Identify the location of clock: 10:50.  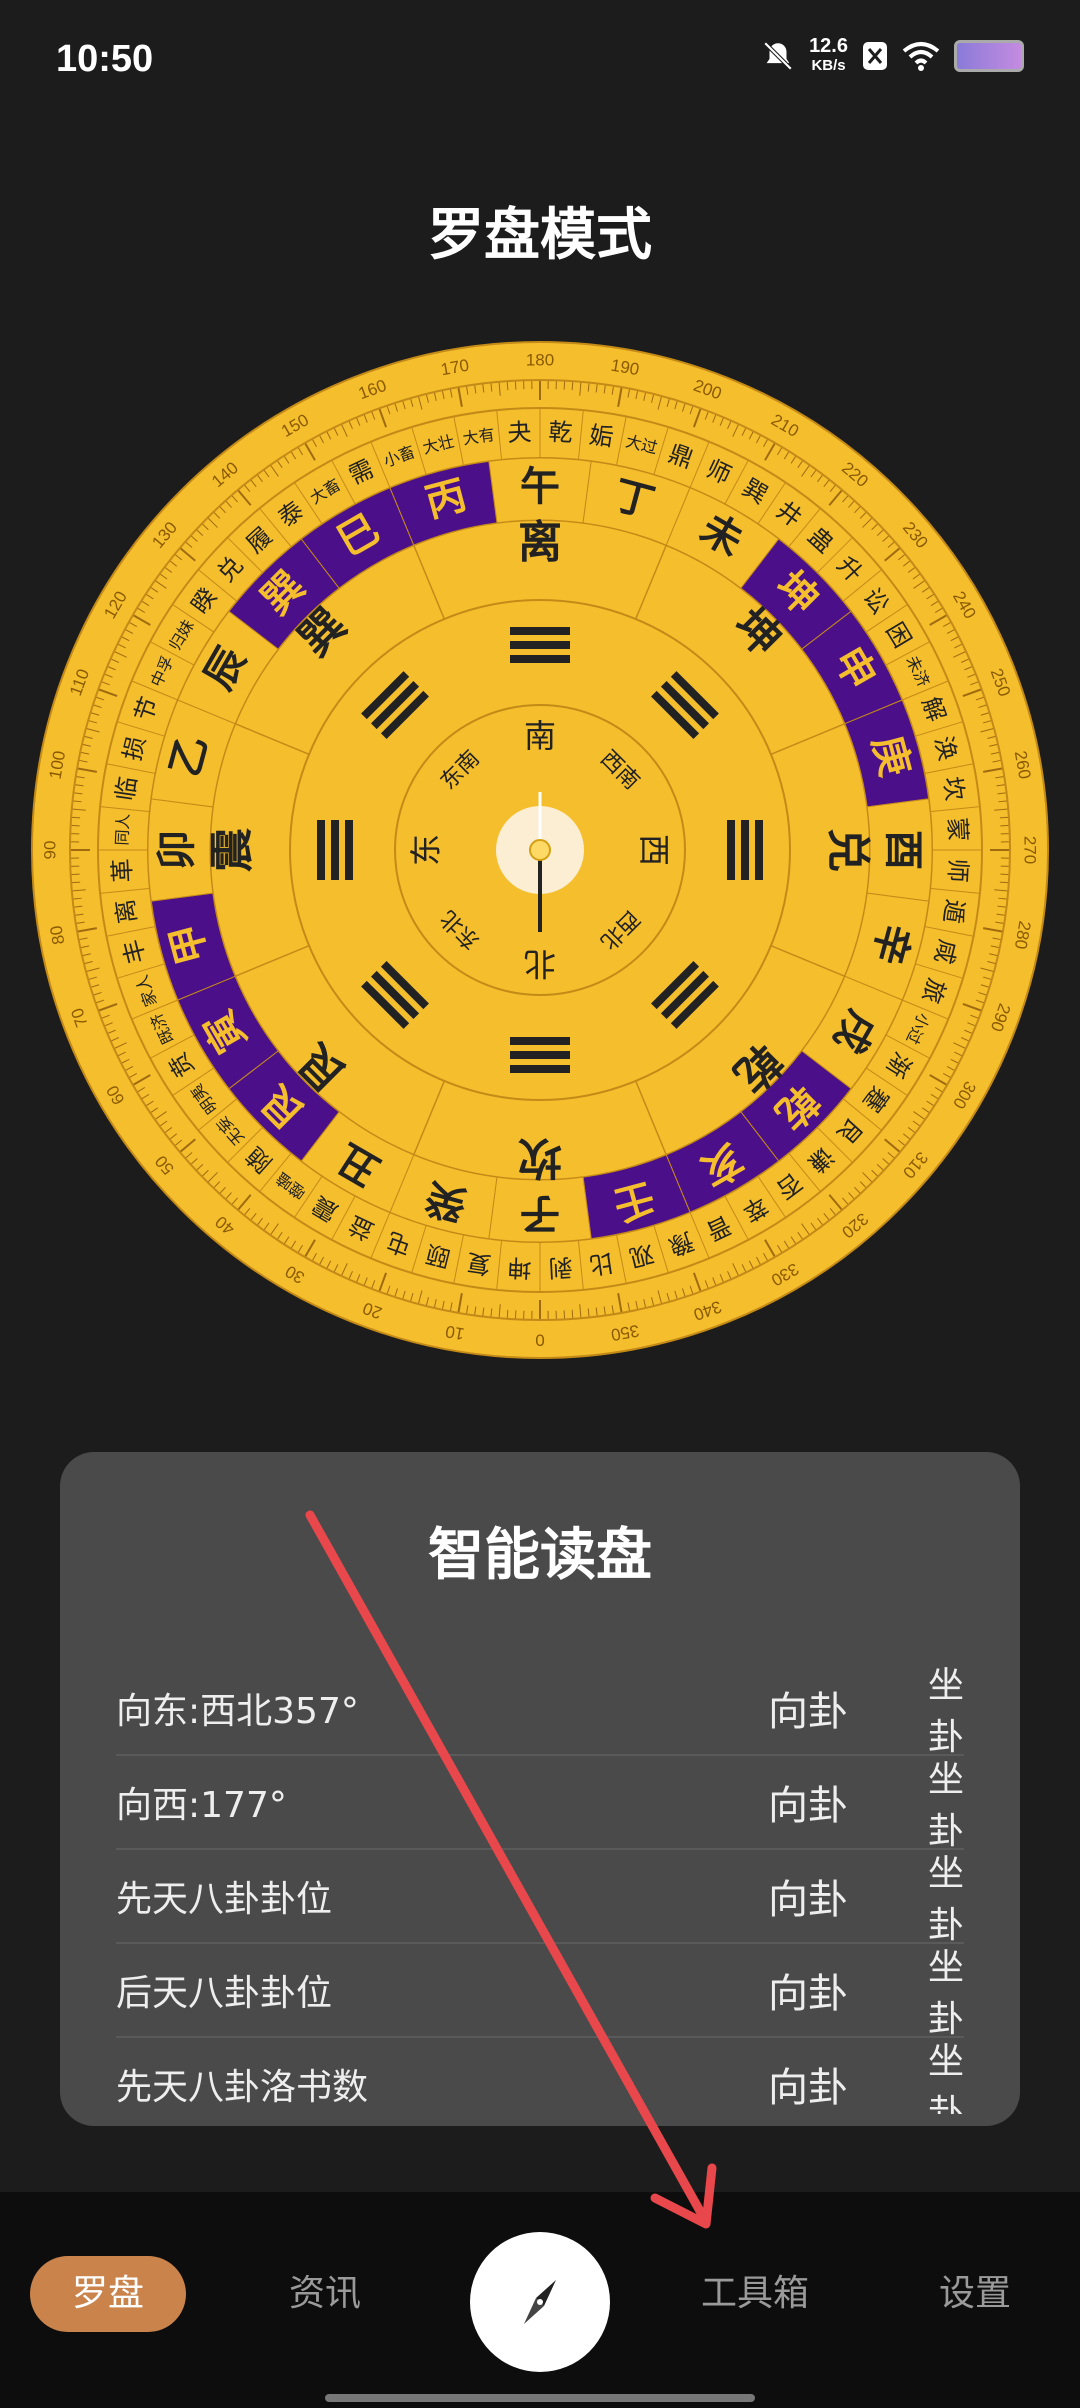
(105, 59).